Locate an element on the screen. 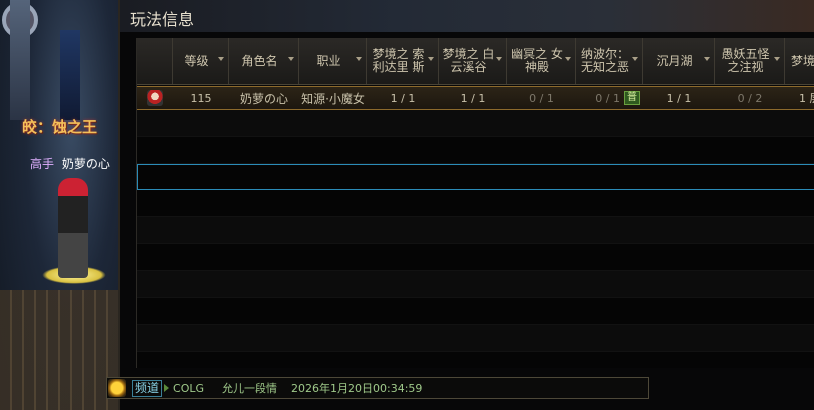 The height and width of the screenshot is (410, 814). col-header-job: 职业 is located at coordinates (333, 61).